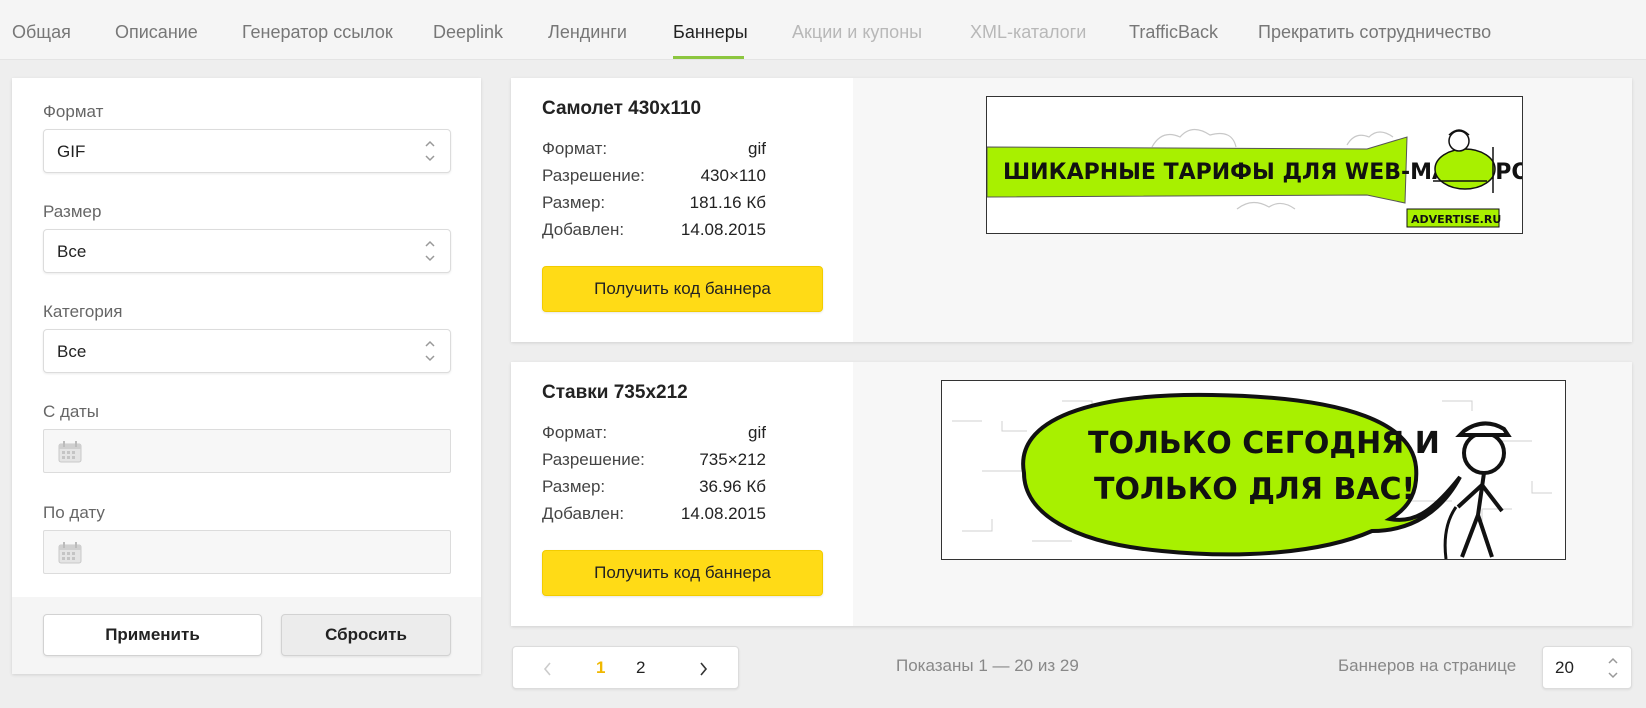  What do you see at coordinates (857, 32) in the screenshot?
I see `tab-promos-coupons: Акции и купоны` at bounding box center [857, 32].